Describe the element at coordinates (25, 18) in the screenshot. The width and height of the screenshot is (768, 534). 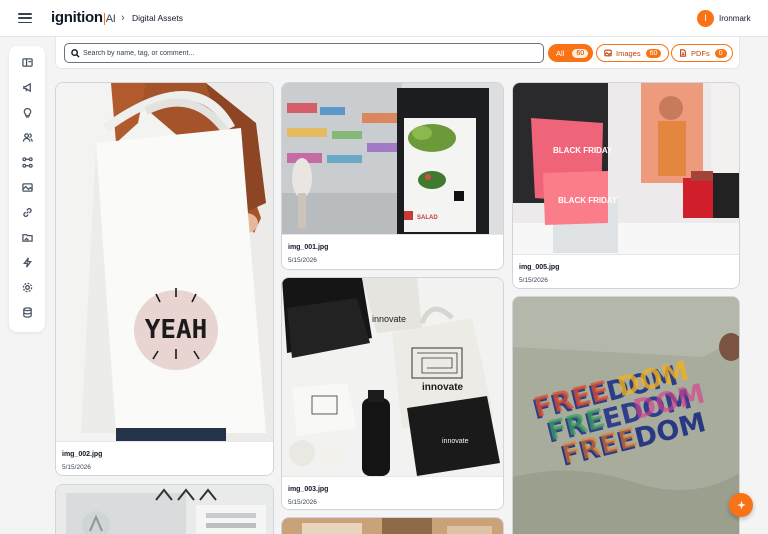
I see `hamburger-menu-icon` at that location.